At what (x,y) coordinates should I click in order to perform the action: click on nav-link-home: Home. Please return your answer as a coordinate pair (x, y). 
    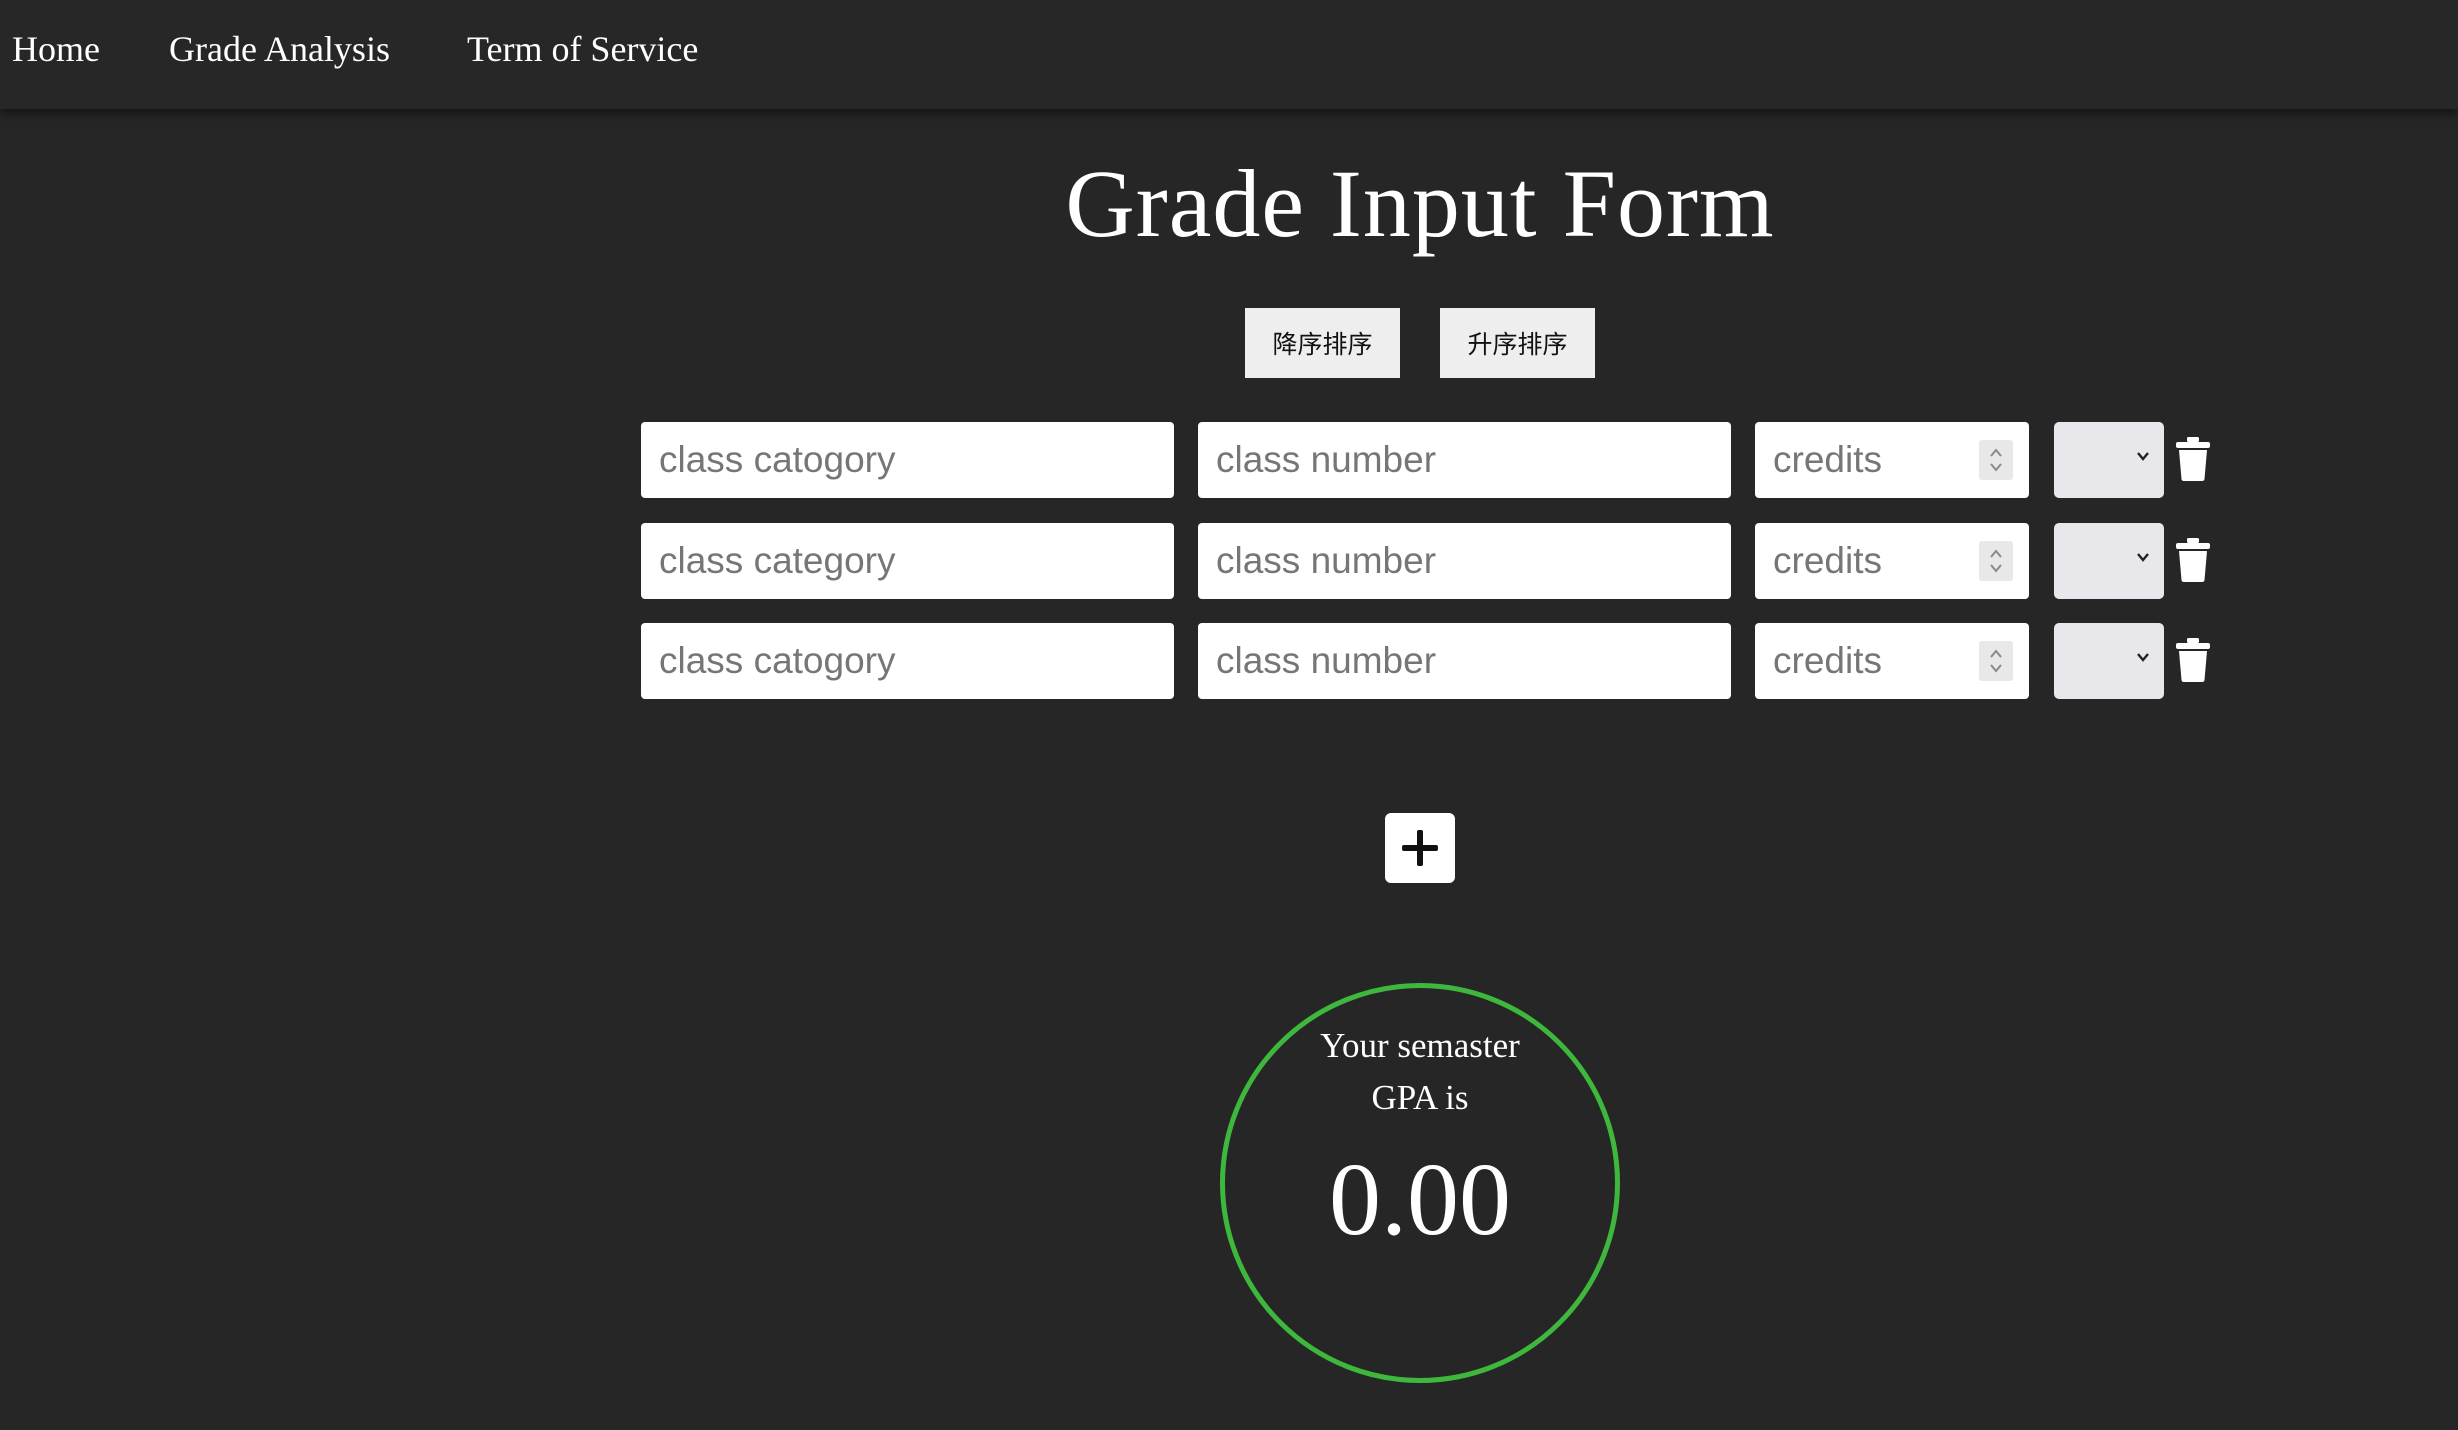
    Looking at the image, I should click on (56, 49).